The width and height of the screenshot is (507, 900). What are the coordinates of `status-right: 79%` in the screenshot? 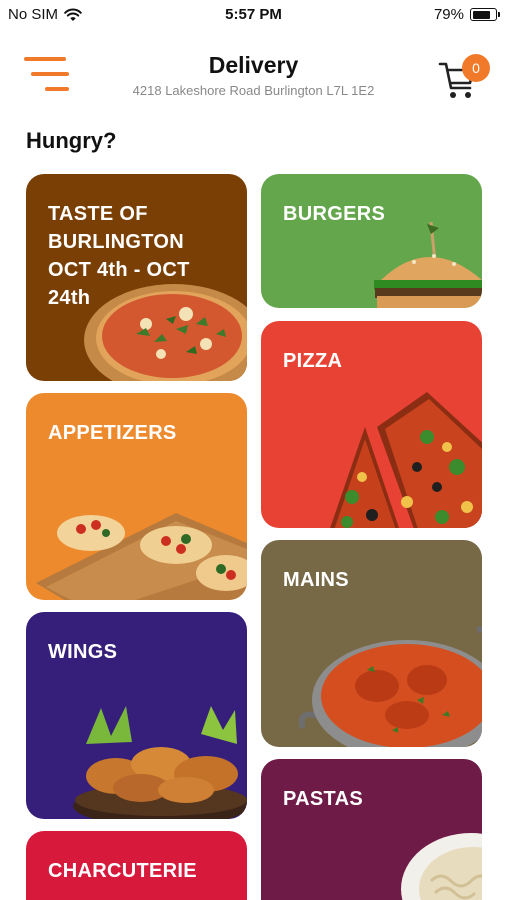 It's located at (466, 14).